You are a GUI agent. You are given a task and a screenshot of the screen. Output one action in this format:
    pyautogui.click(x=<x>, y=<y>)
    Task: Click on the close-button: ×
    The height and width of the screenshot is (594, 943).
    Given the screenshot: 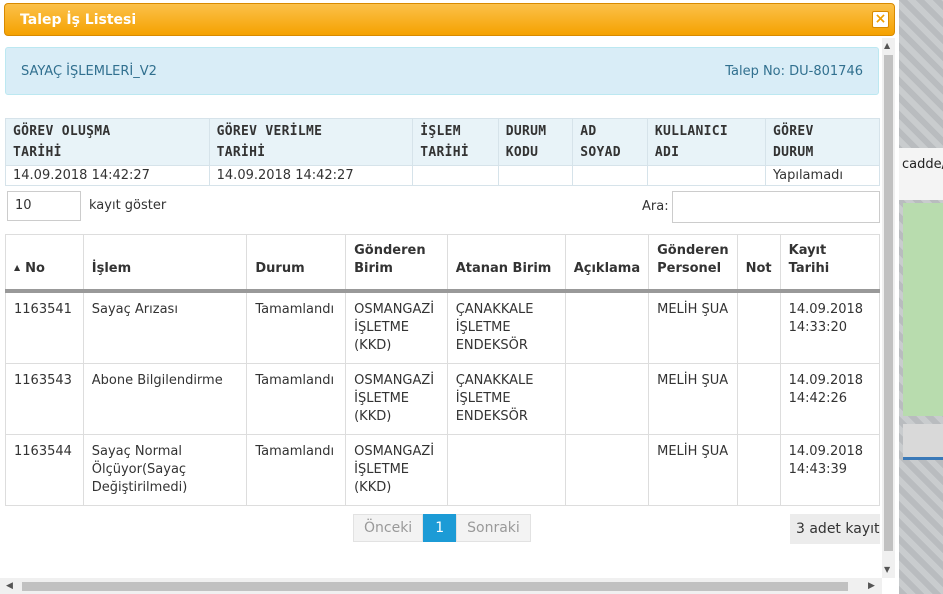 What is the action you would take?
    pyautogui.click(x=880, y=19)
    